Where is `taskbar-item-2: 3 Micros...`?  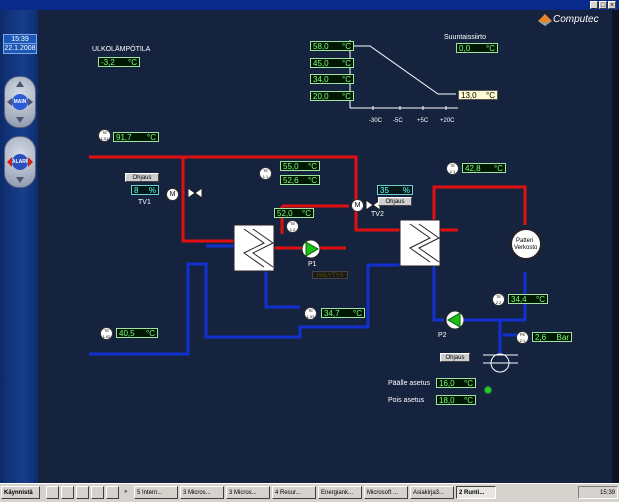
taskbar-item-2: 3 Micros... is located at coordinates (202, 492).